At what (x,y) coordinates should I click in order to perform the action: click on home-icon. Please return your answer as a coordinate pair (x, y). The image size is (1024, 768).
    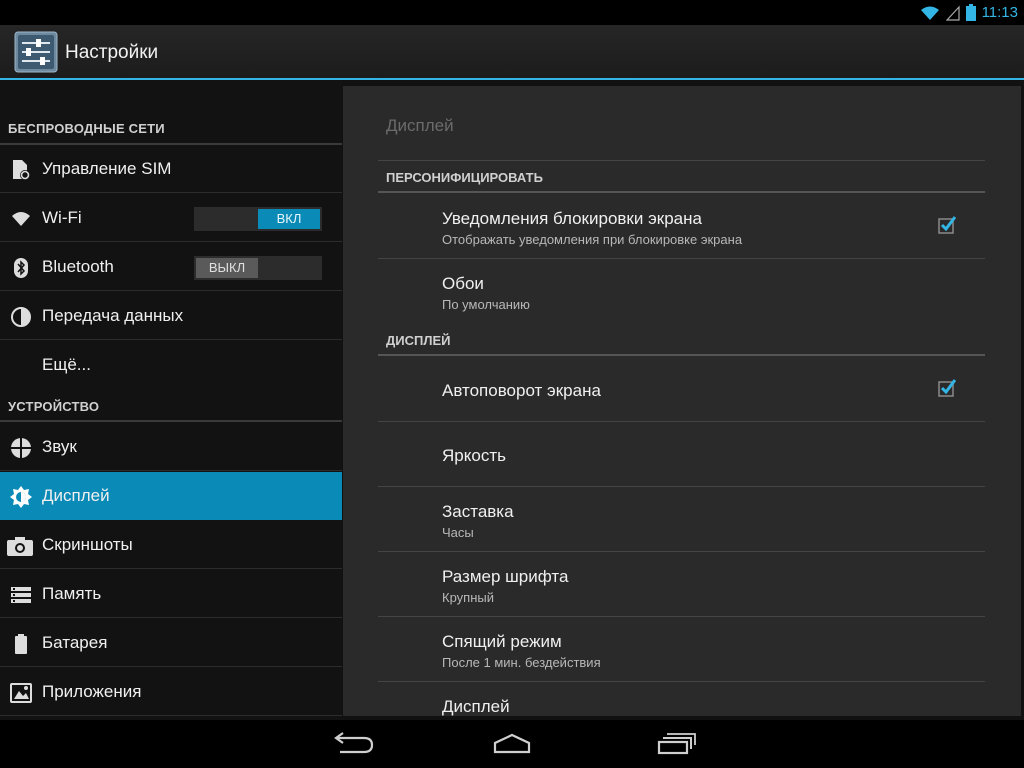
    Looking at the image, I should click on (512, 744).